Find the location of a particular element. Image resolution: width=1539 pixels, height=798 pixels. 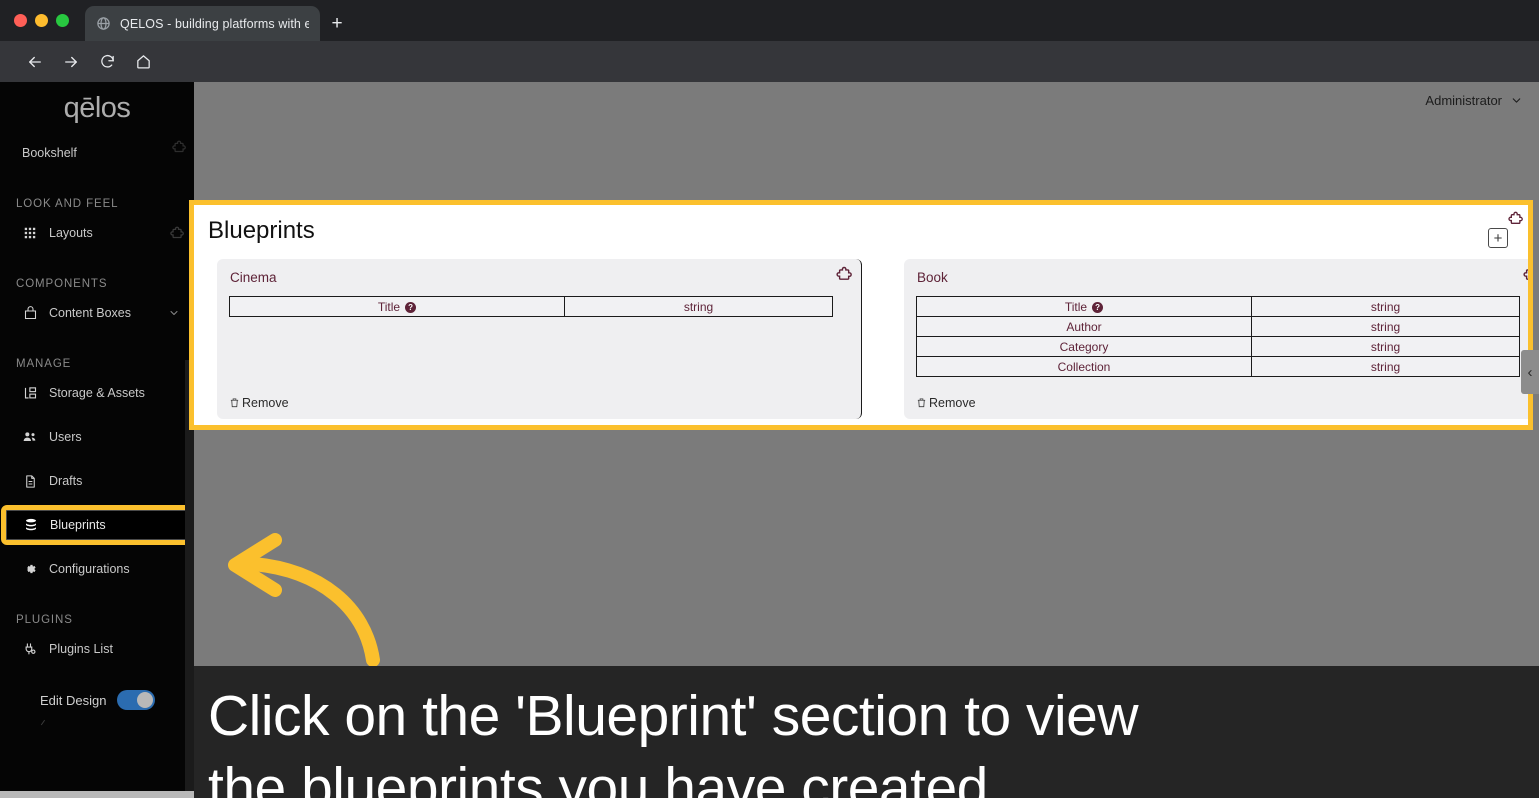

sidebar-item-plugins-list: Plugins List is located at coordinates (97, 649).